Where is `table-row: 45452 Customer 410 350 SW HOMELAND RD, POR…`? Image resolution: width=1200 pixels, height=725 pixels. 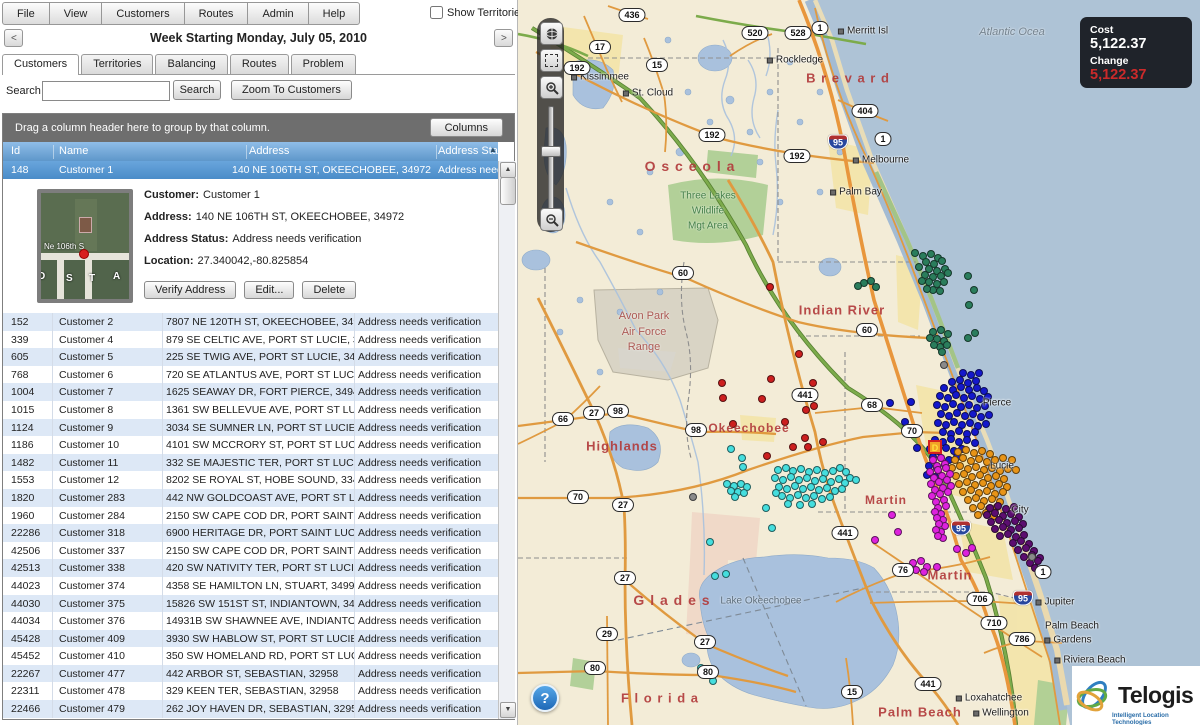
table-row: 45452 Customer 410 350 SW HOMELAND RD, POR… is located at coordinates (250, 656).